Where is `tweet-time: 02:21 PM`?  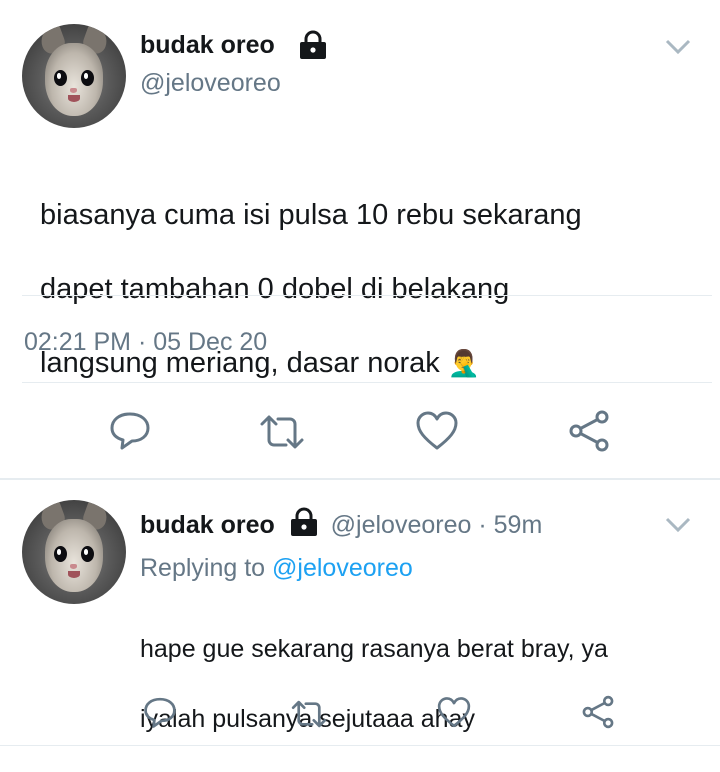
tweet-time: 02:21 PM is located at coordinates (78, 342).